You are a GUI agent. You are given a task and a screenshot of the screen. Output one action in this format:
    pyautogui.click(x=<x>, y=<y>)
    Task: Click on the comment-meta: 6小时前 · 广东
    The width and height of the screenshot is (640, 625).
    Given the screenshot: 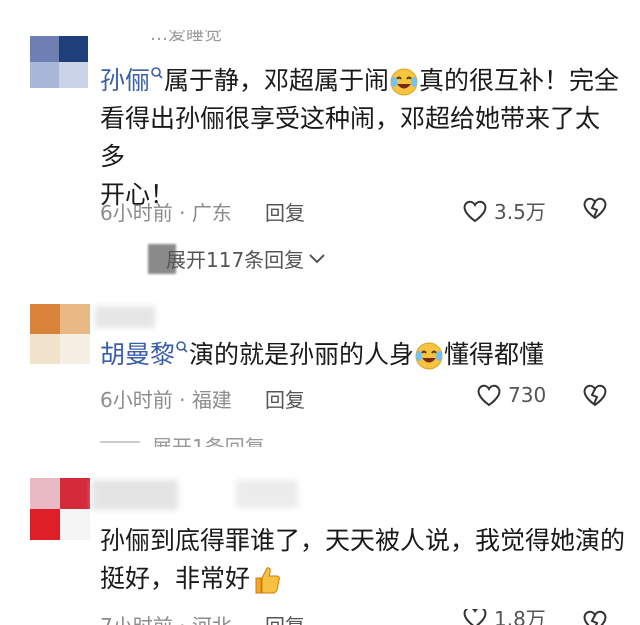 What is the action you would take?
    pyautogui.click(x=166, y=213)
    